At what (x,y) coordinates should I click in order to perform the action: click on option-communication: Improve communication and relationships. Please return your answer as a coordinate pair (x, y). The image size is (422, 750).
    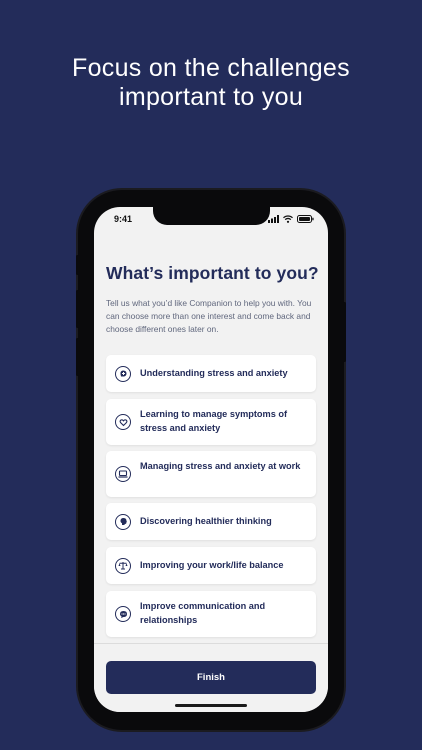
    Looking at the image, I should click on (211, 614).